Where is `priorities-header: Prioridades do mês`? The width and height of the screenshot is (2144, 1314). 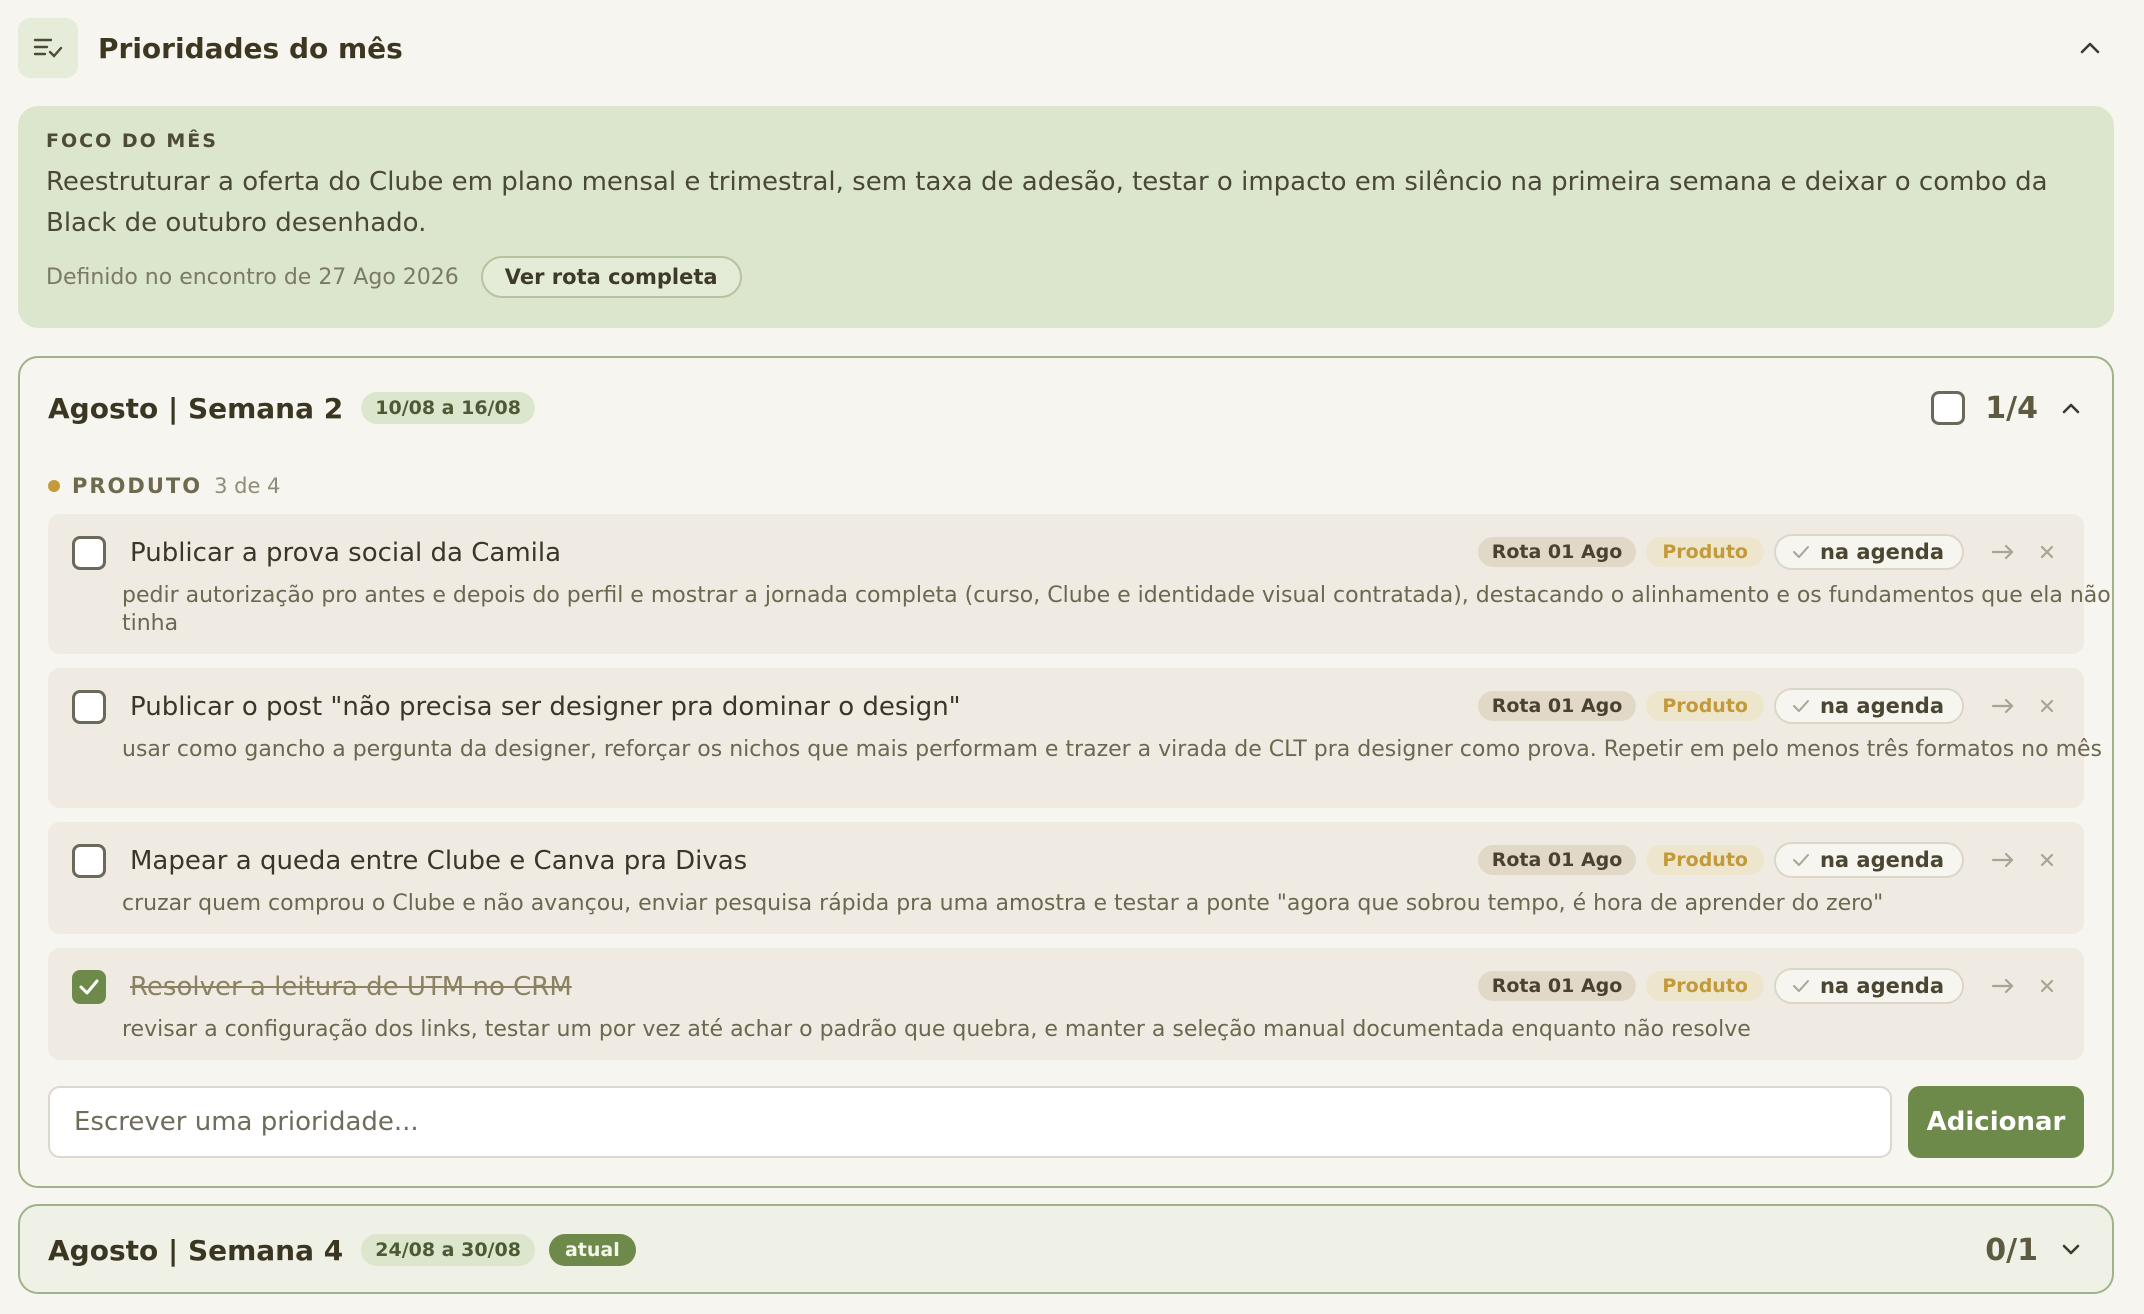
priorities-header: Prioridades do mês is located at coordinates (1066, 48).